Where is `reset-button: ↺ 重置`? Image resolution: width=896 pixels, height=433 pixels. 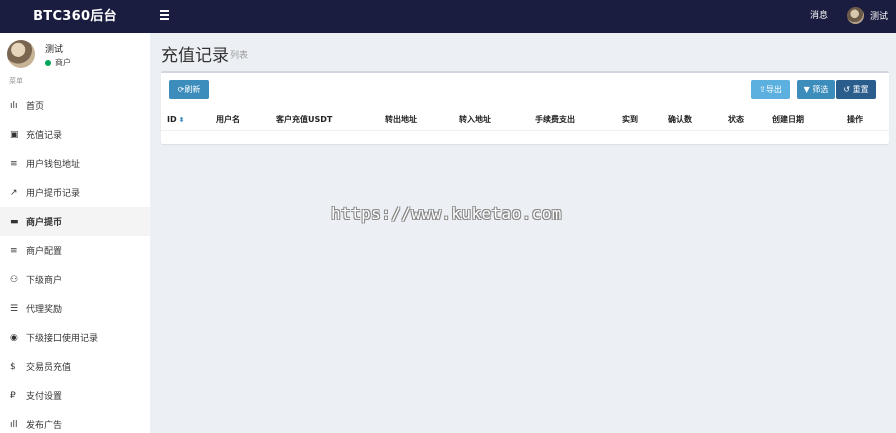 reset-button: ↺ 重置 is located at coordinates (856, 89).